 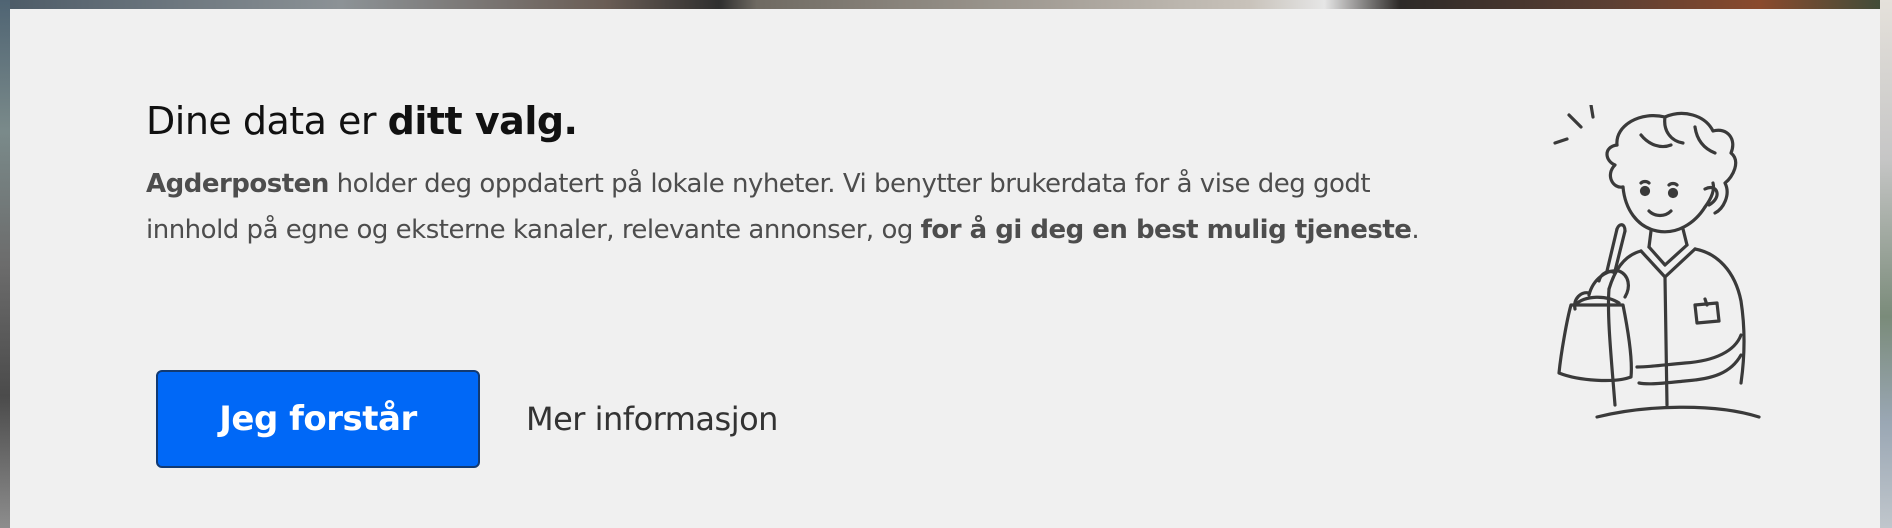 What do you see at coordinates (5, 264) in the screenshot?
I see `background-left-edge` at bounding box center [5, 264].